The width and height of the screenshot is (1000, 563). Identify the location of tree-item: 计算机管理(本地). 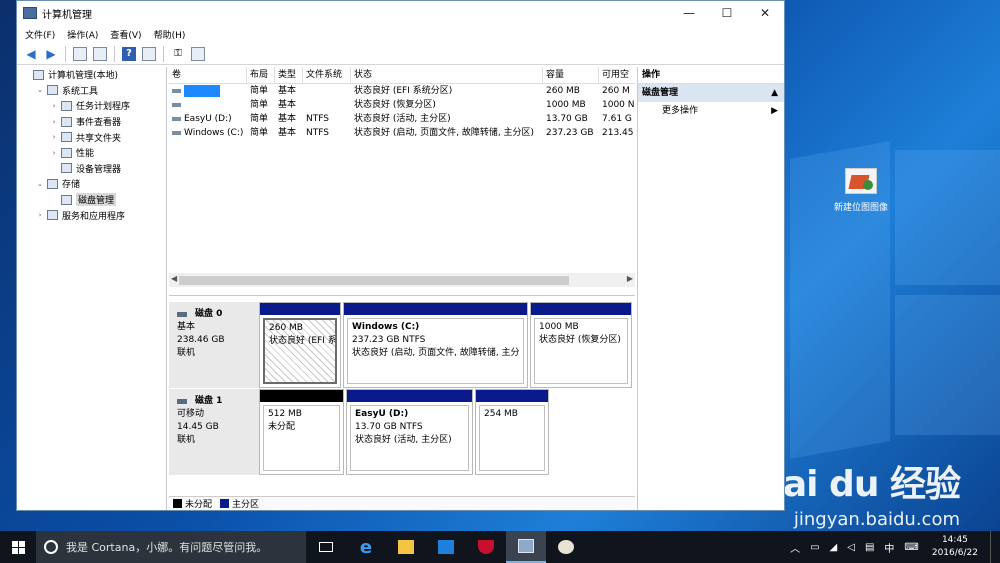
(91, 75).